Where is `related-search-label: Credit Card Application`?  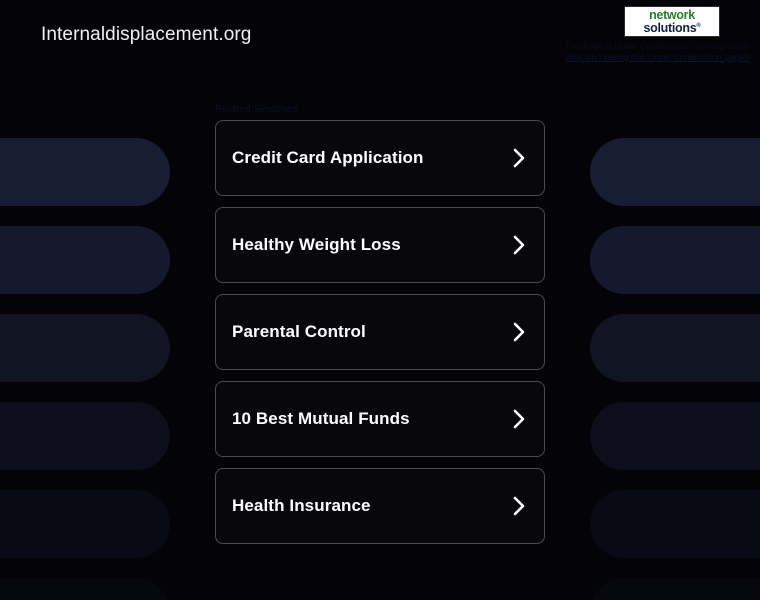
related-search-label: Credit Card Application is located at coordinates (328, 157).